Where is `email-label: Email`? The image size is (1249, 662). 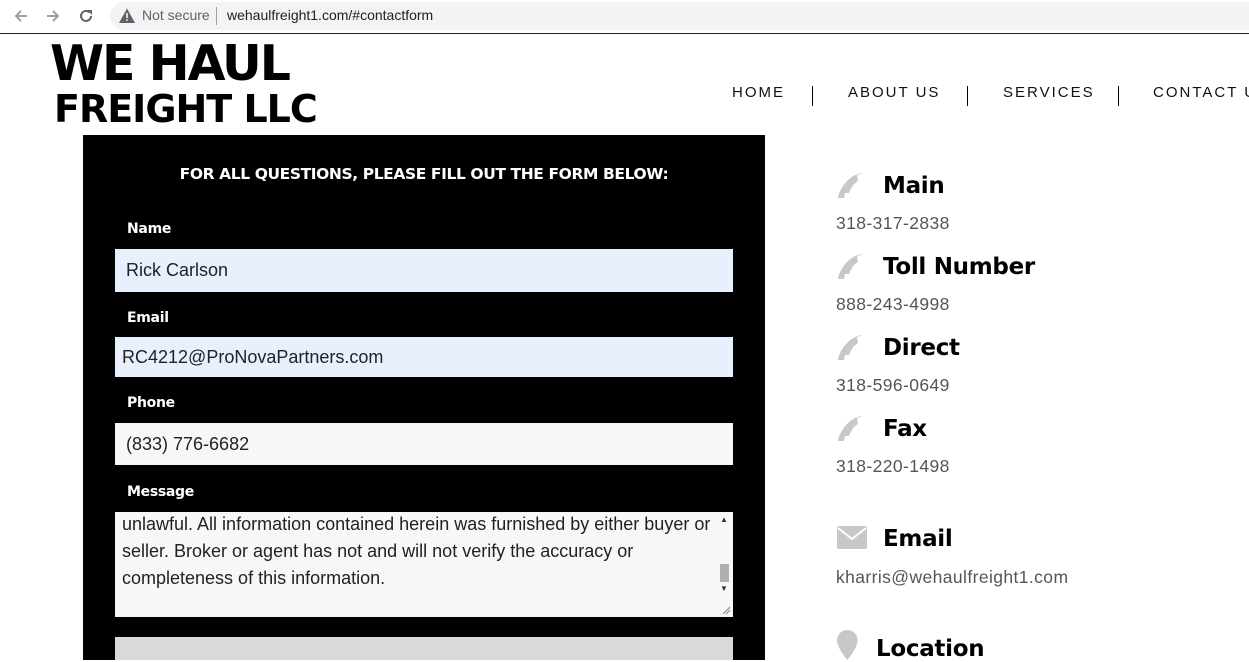
email-label: Email is located at coordinates (148, 318).